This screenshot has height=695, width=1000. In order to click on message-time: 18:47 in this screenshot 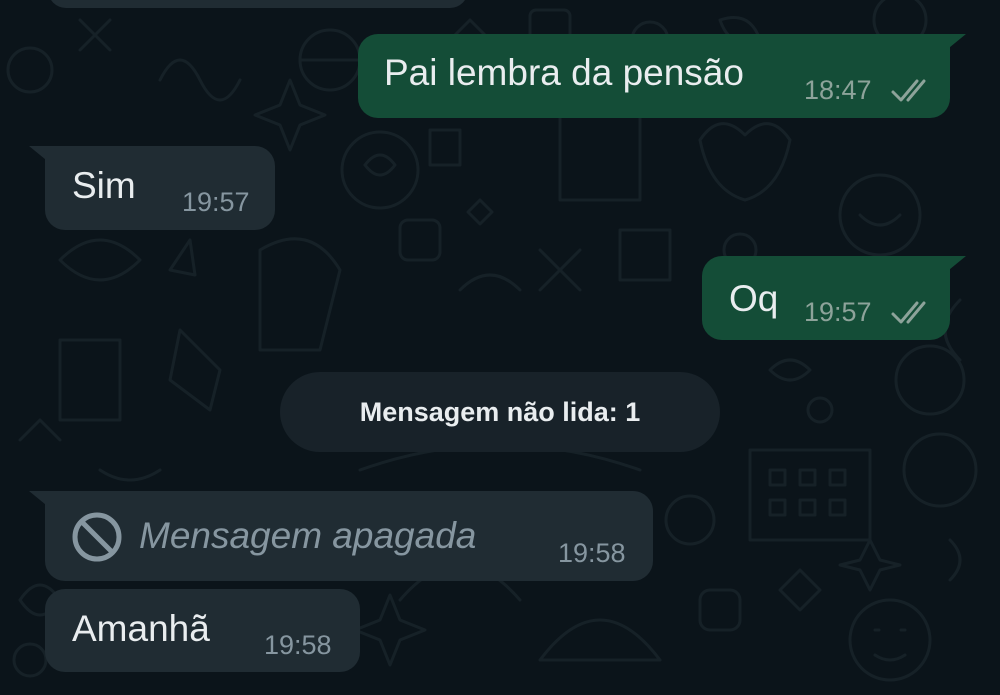, I will do `click(838, 90)`.